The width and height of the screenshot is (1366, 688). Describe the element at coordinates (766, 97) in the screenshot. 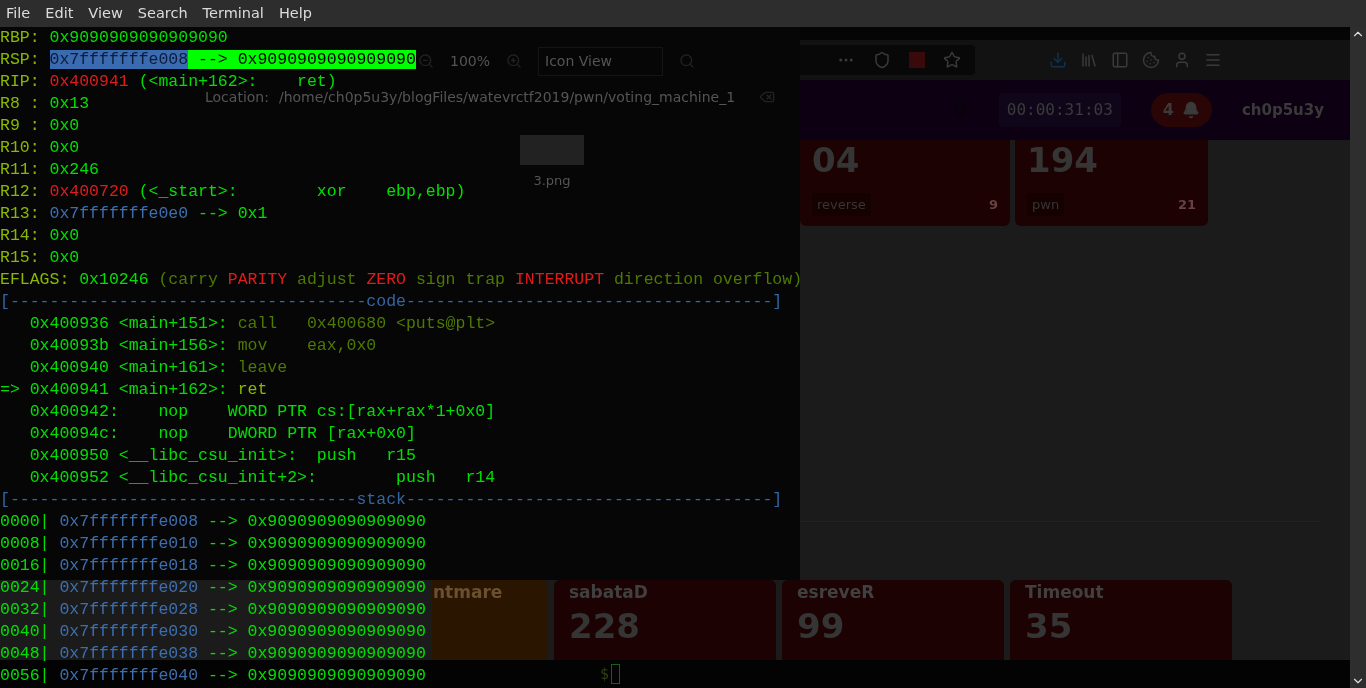

I see `clear-icon` at that location.